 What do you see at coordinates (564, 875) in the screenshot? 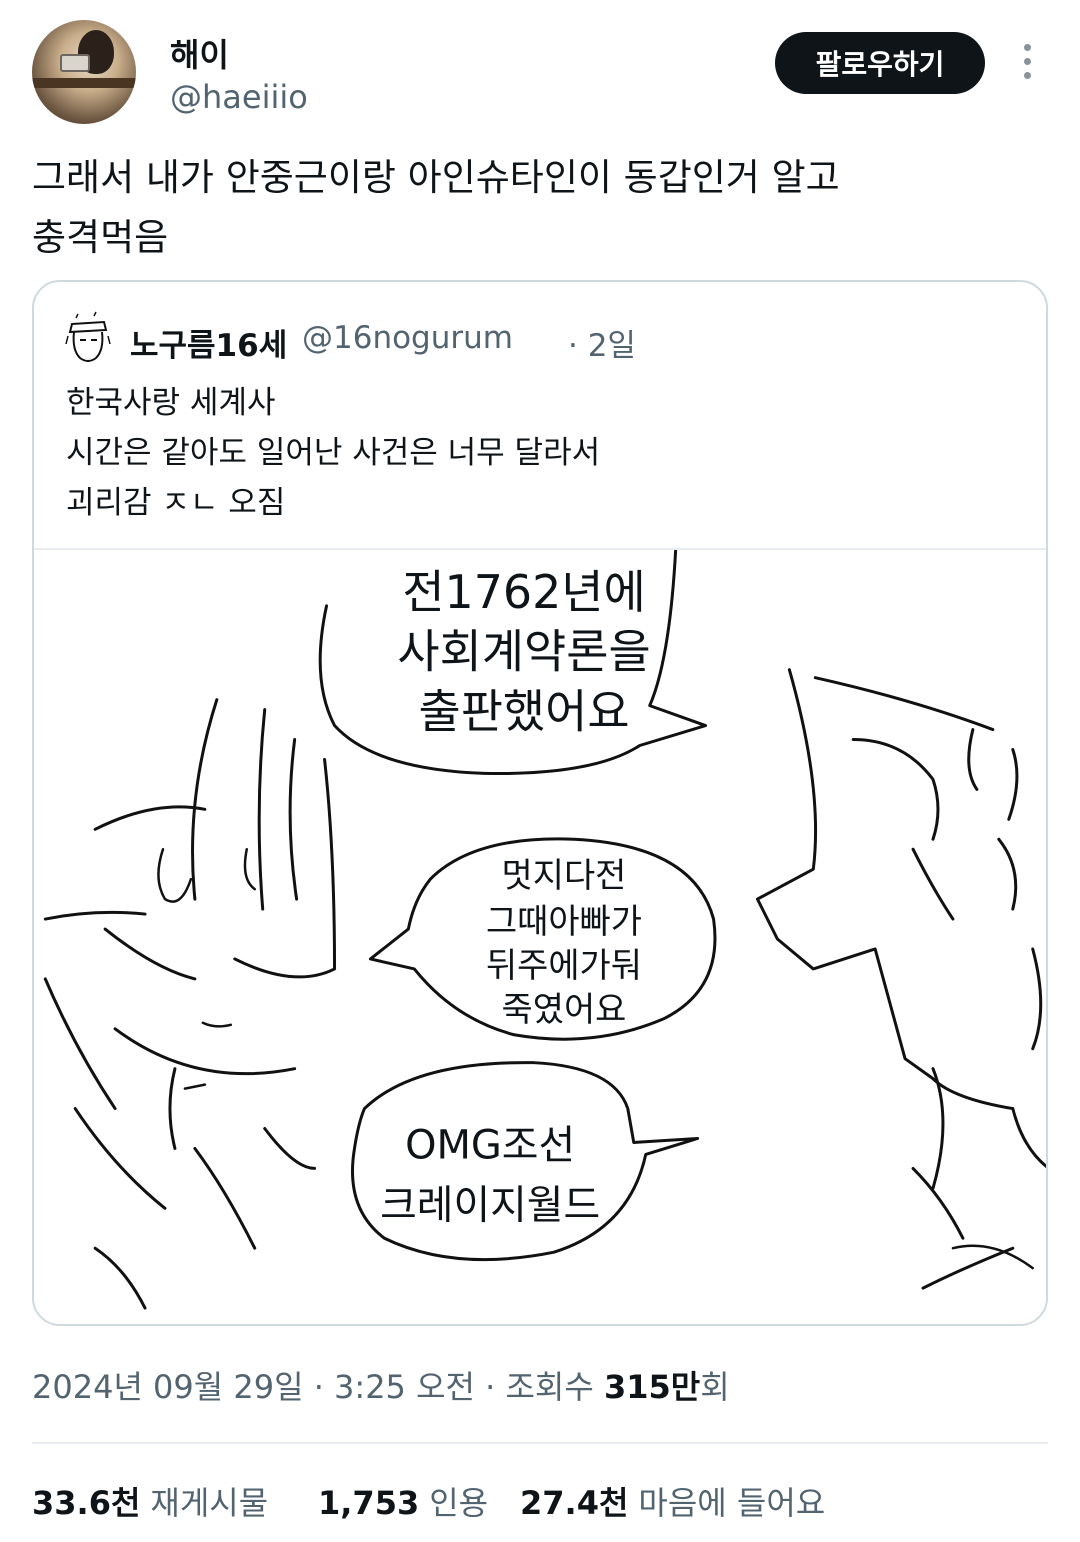
I see `bubble-2-line: 멋지다전` at bounding box center [564, 875].